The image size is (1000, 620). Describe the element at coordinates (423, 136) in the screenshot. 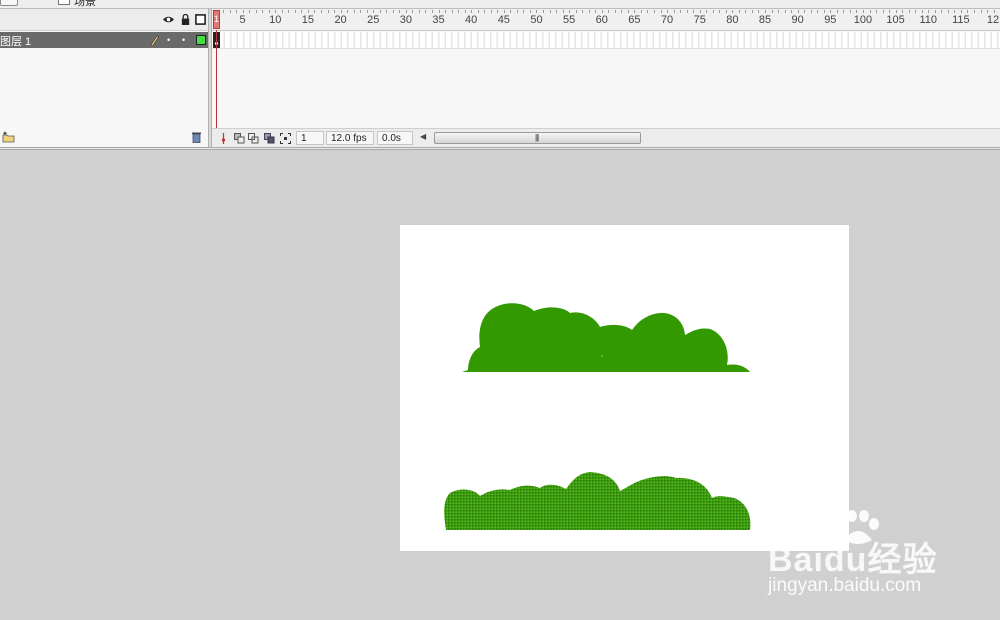

I see `scroll-left-icon: ◀` at that location.